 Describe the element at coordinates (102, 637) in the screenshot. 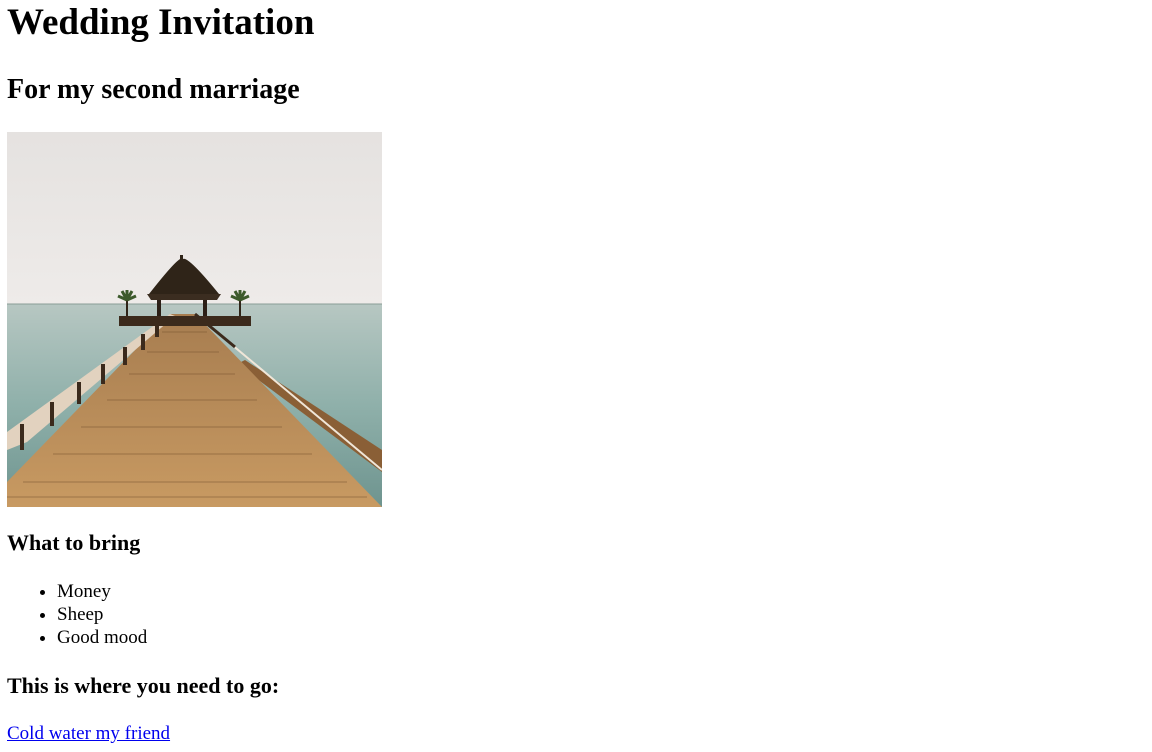

I see `list-item: Good mood` at that location.